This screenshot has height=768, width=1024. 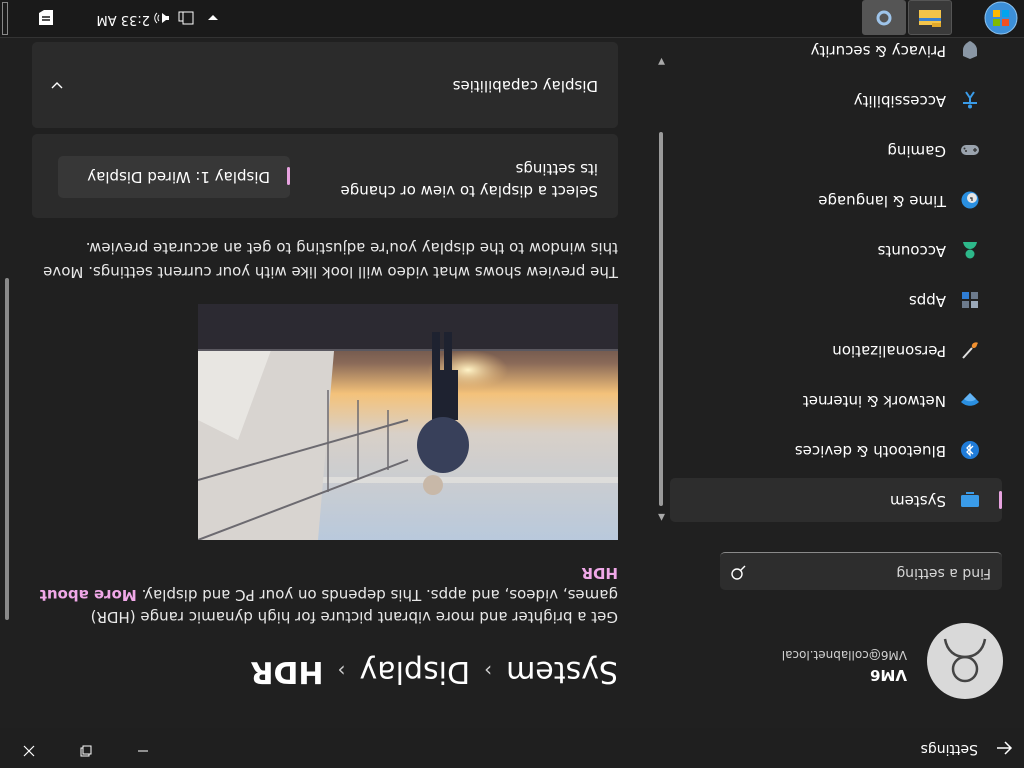 I want to click on page-title: HDR, so click(x=287, y=671).